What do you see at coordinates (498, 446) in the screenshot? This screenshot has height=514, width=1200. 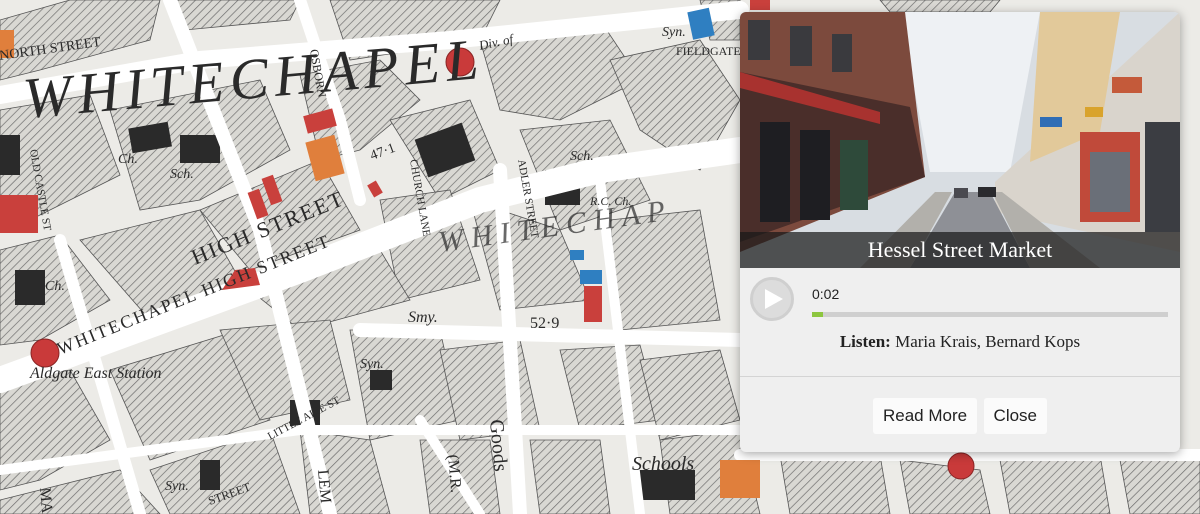 I see `goods-label: Goods` at bounding box center [498, 446].